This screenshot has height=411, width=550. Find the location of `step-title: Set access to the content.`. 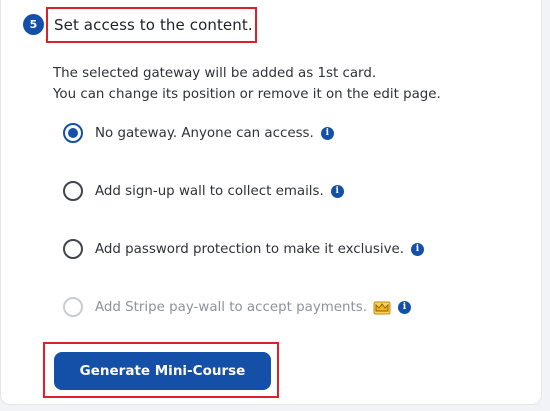

step-title: Set access to the content. is located at coordinates (153, 25).